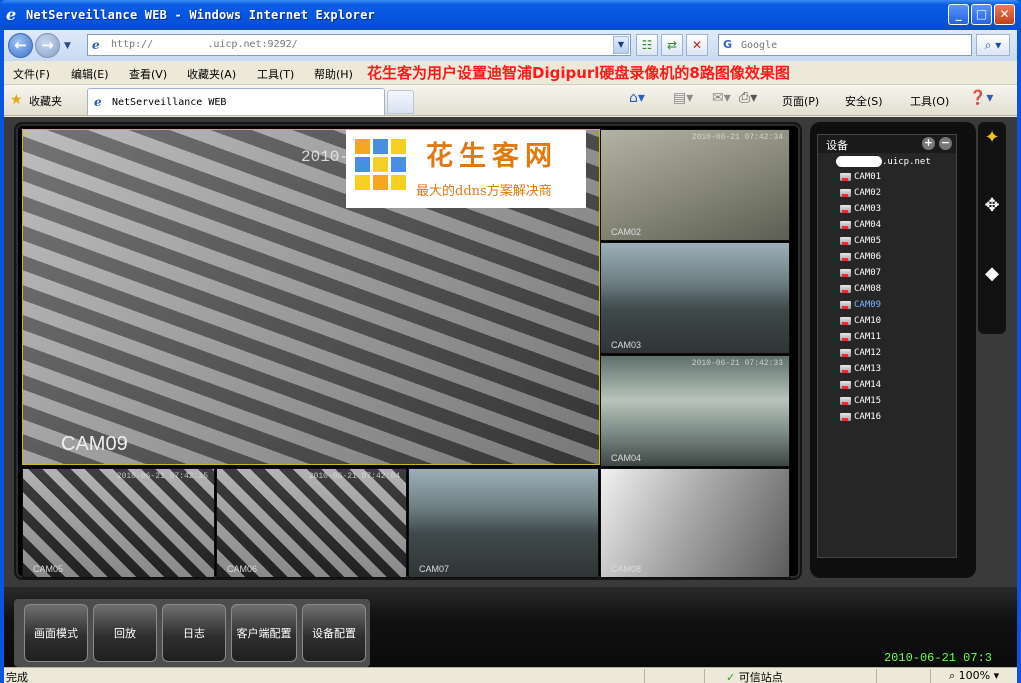 This screenshot has width=1021, height=683. What do you see at coordinates (697, 45) in the screenshot?
I see `stop-icon: ✕` at bounding box center [697, 45].